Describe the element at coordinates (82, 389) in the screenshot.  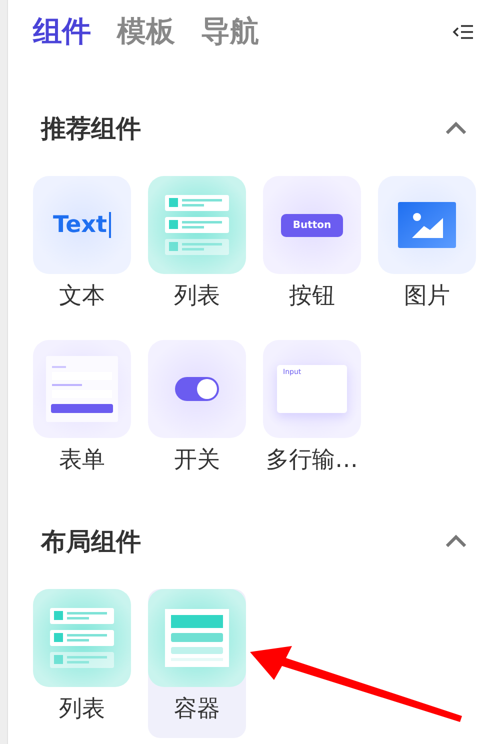
I see `form-icon` at that location.